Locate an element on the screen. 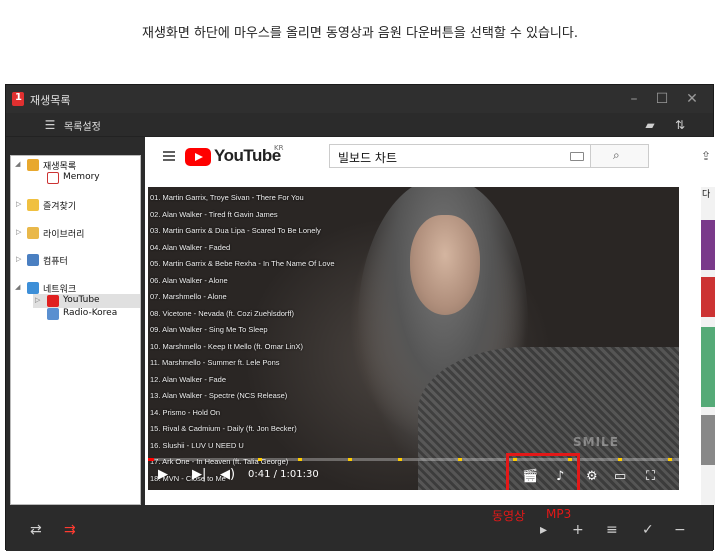  track-line: 11. Marshmello - Summer ft. Lele Pons is located at coordinates (215, 362).